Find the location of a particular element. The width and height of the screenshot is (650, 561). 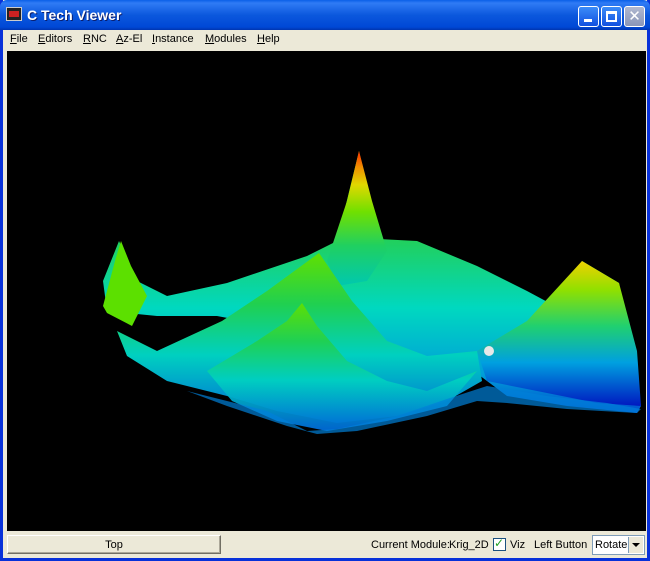

menu-rnc: RNC is located at coordinates (95, 39).